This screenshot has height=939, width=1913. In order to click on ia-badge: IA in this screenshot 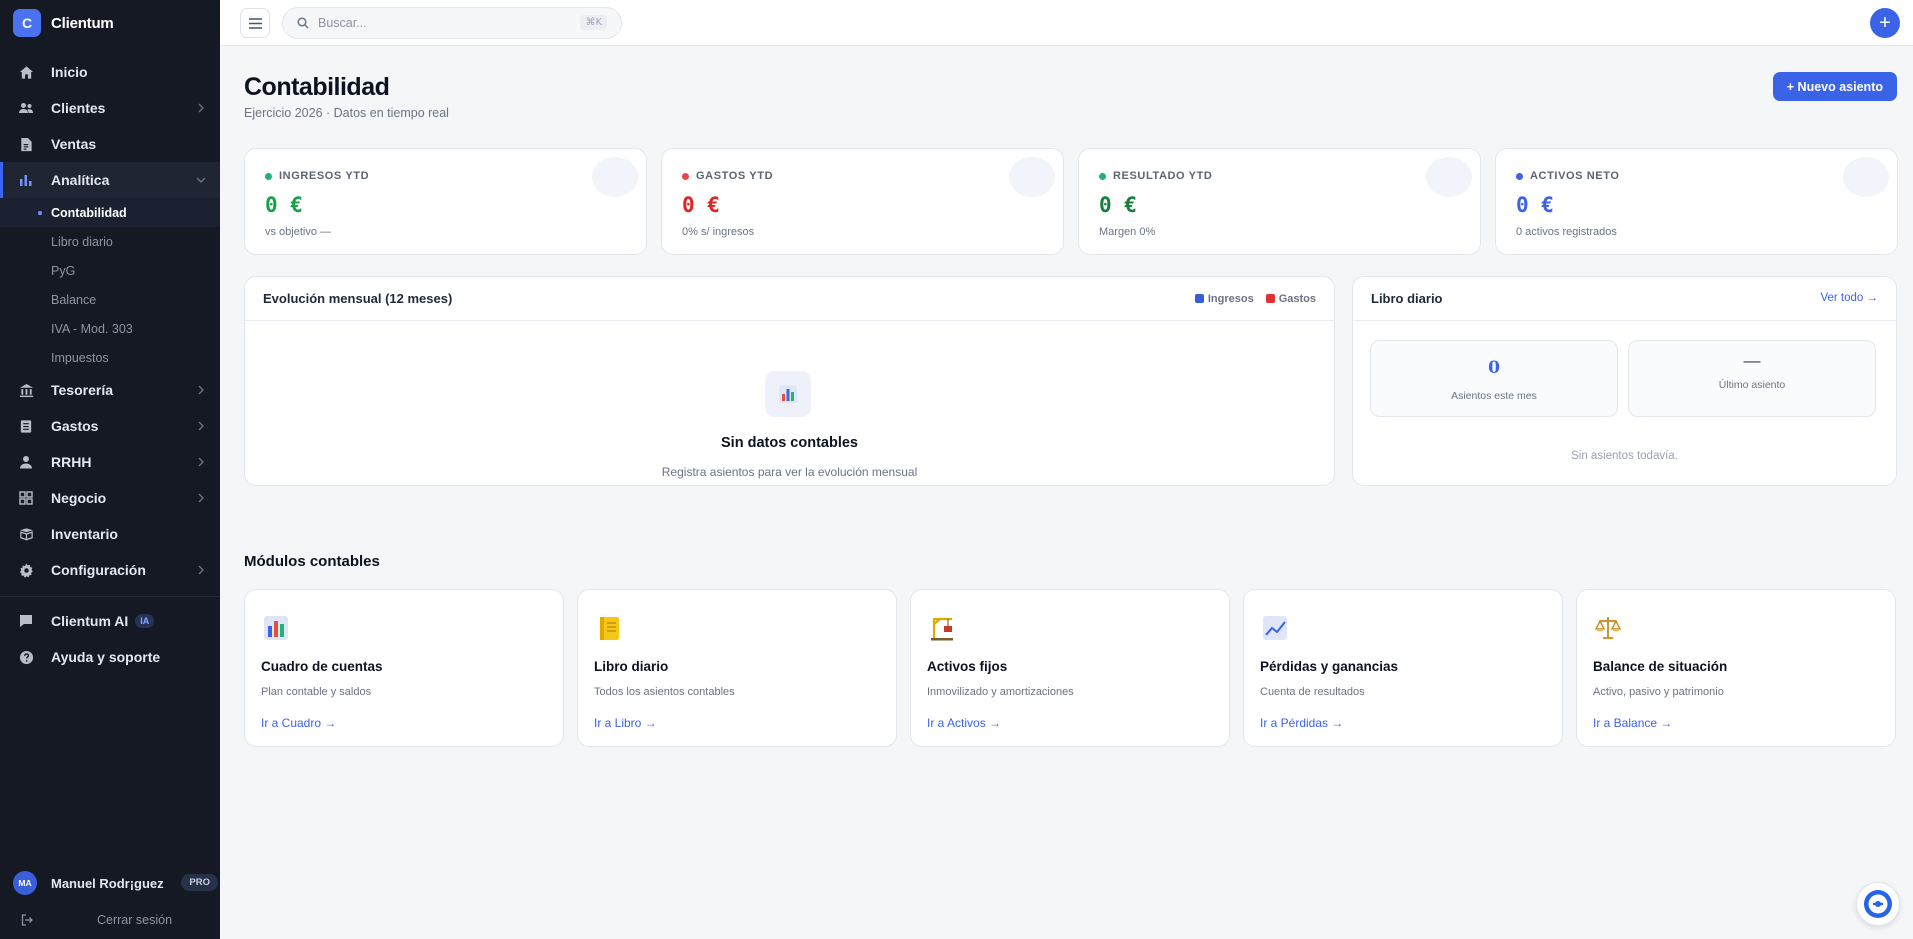, I will do `click(145, 621)`.